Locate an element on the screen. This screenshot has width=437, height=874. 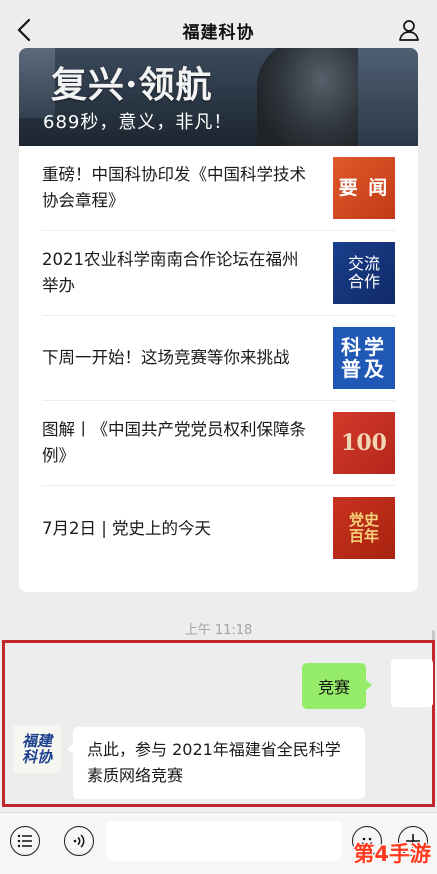
reply-message-text: 点此，参与 2021年福建省全民科学素质网络竞赛 is located at coordinates (214, 762).